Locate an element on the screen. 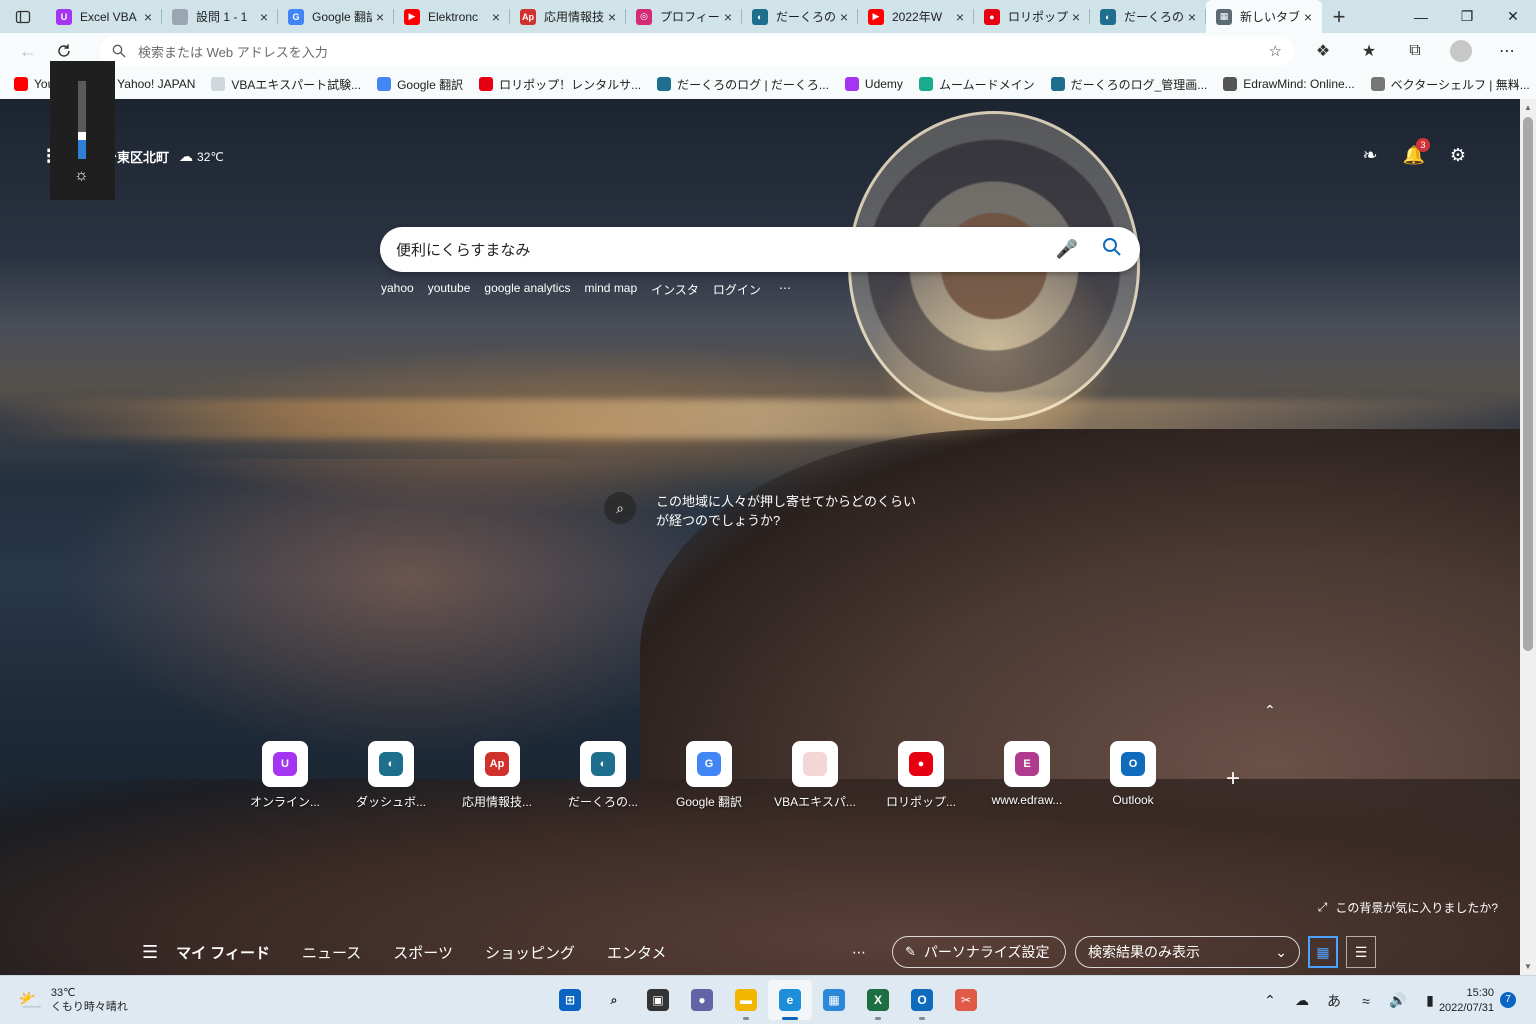  browser-tab: ◎ プロフィール× is located at coordinates (684, 16).